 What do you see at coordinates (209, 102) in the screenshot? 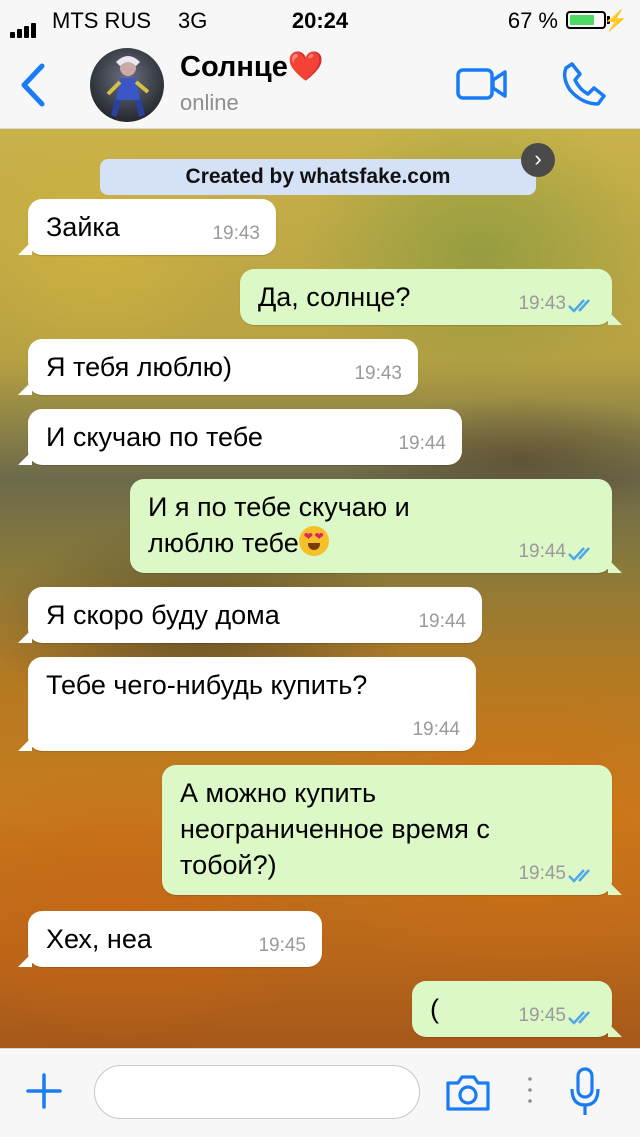
I see `contact-status: online` at bounding box center [209, 102].